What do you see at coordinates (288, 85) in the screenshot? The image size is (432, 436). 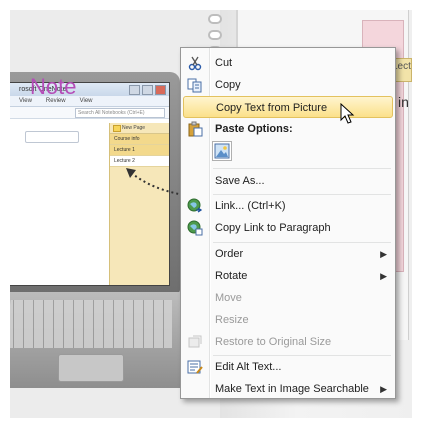 I see `menu-item-copy: Copy` at bounding box center [288, 85].